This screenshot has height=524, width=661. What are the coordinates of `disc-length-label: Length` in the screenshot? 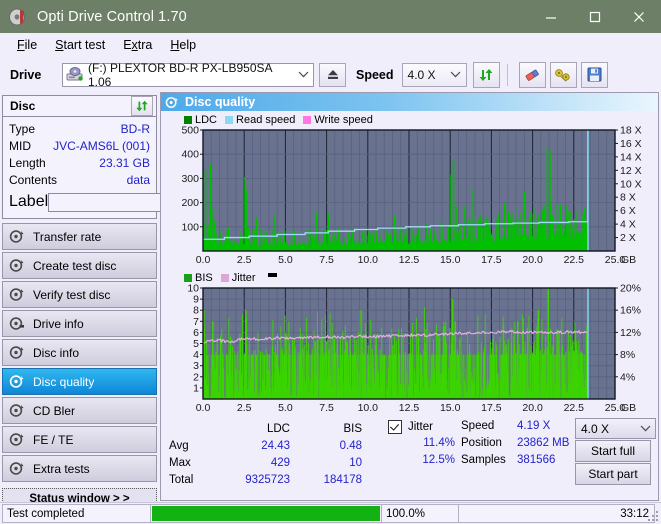 It's located at (27, 163).